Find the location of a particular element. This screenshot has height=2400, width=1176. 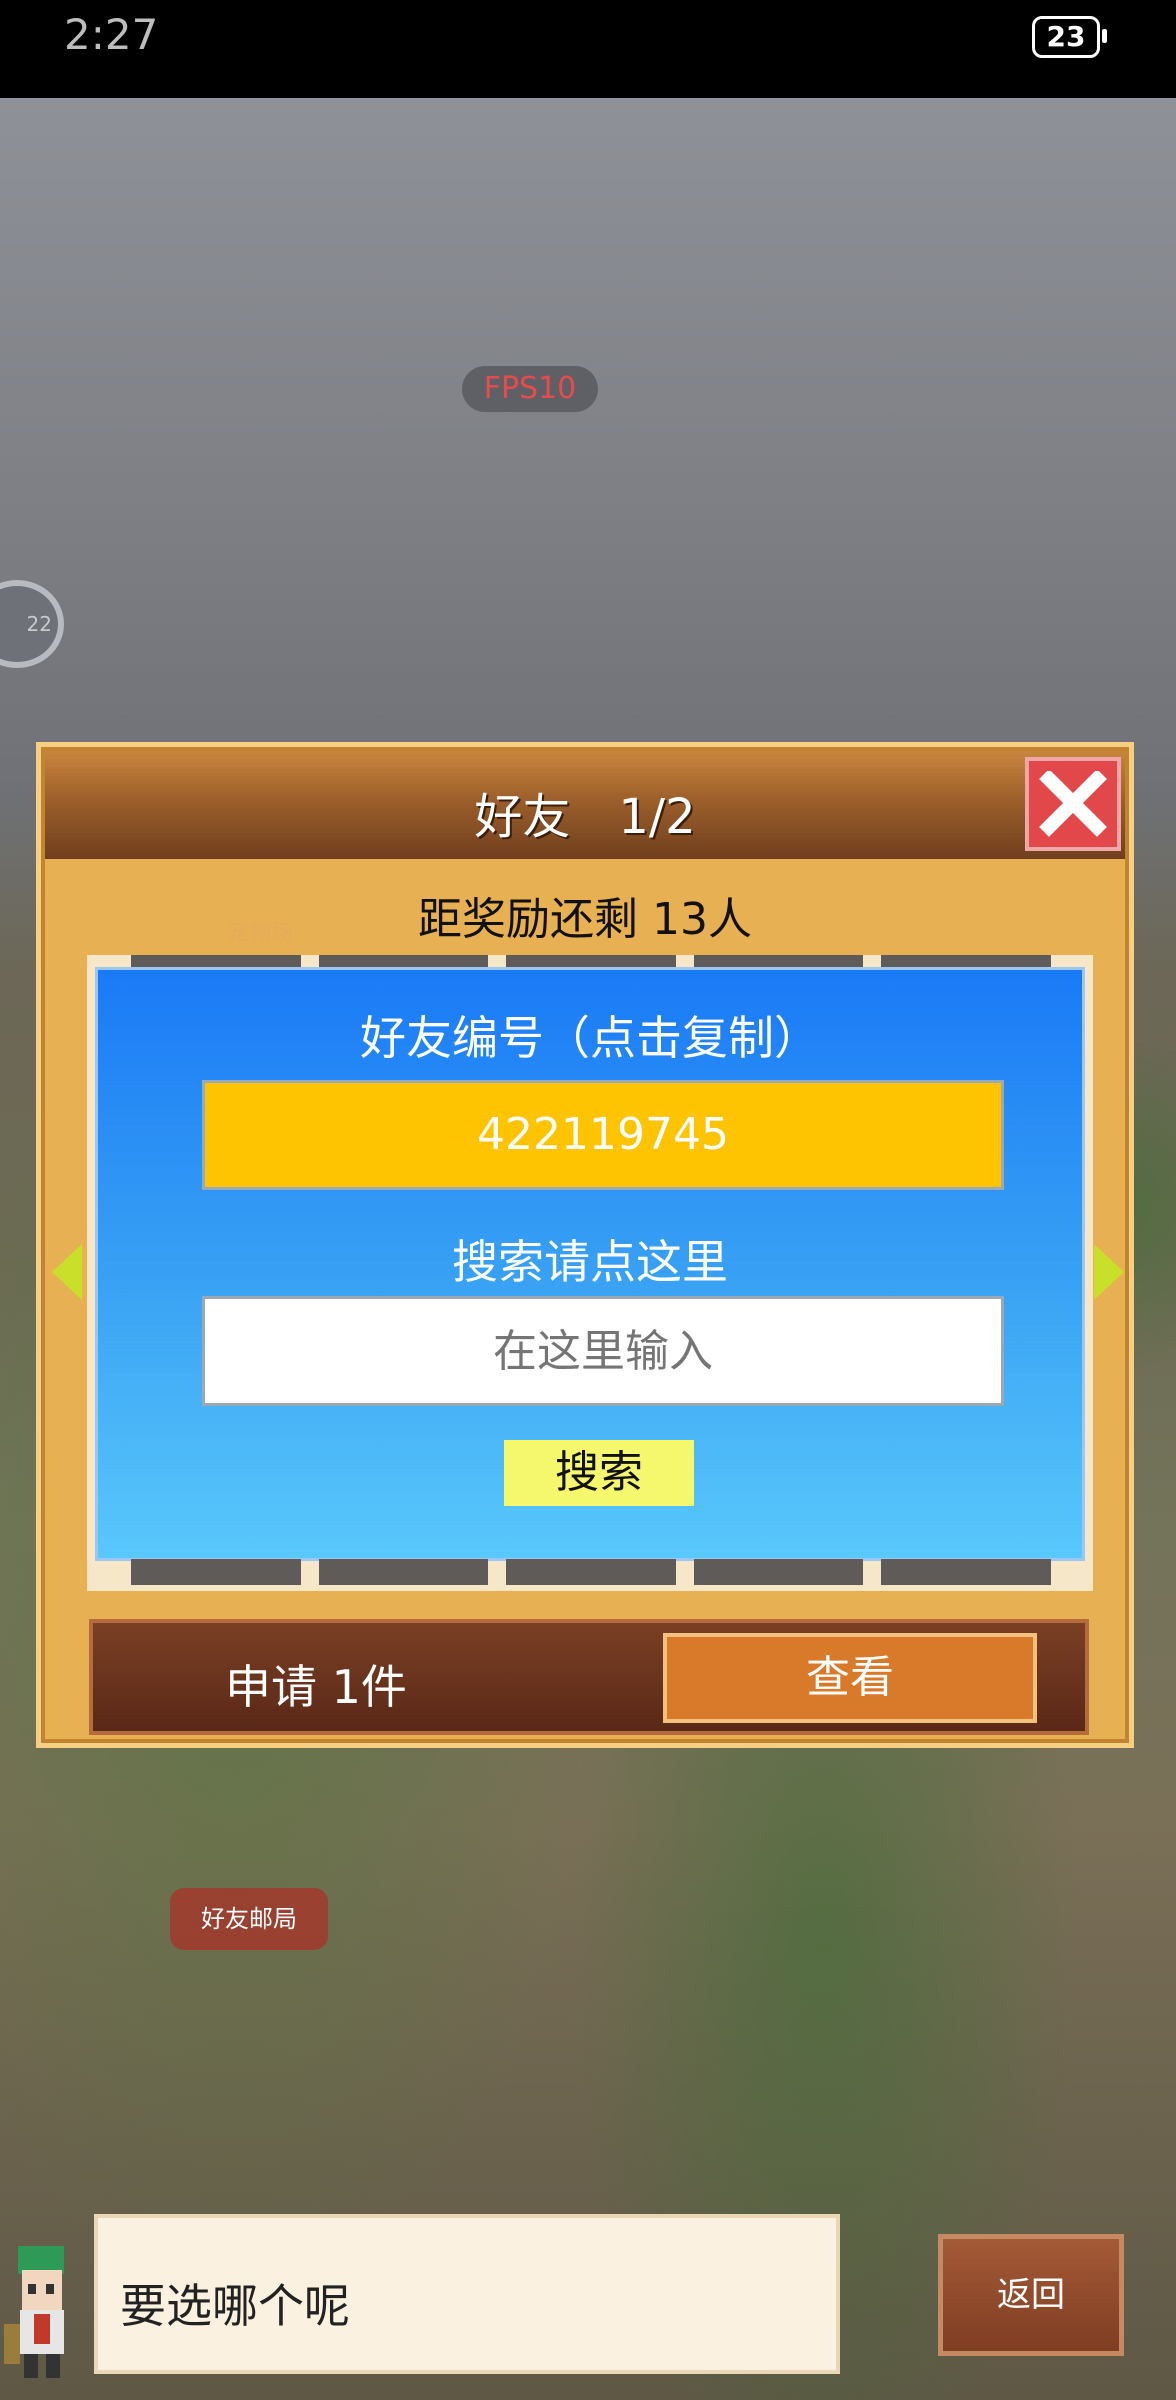

battery-icon: 23 is located at coordinates (1069, 37).